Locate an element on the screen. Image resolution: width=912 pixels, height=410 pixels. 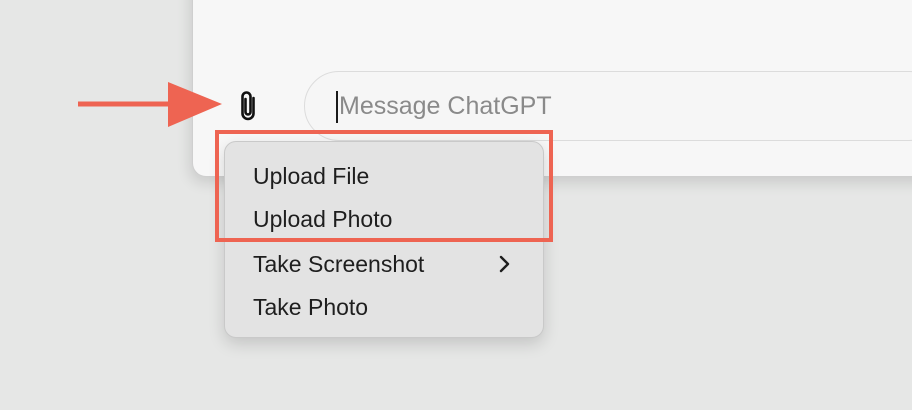
menu-item-label: Upload Photo is located at coordinates (323, 218).